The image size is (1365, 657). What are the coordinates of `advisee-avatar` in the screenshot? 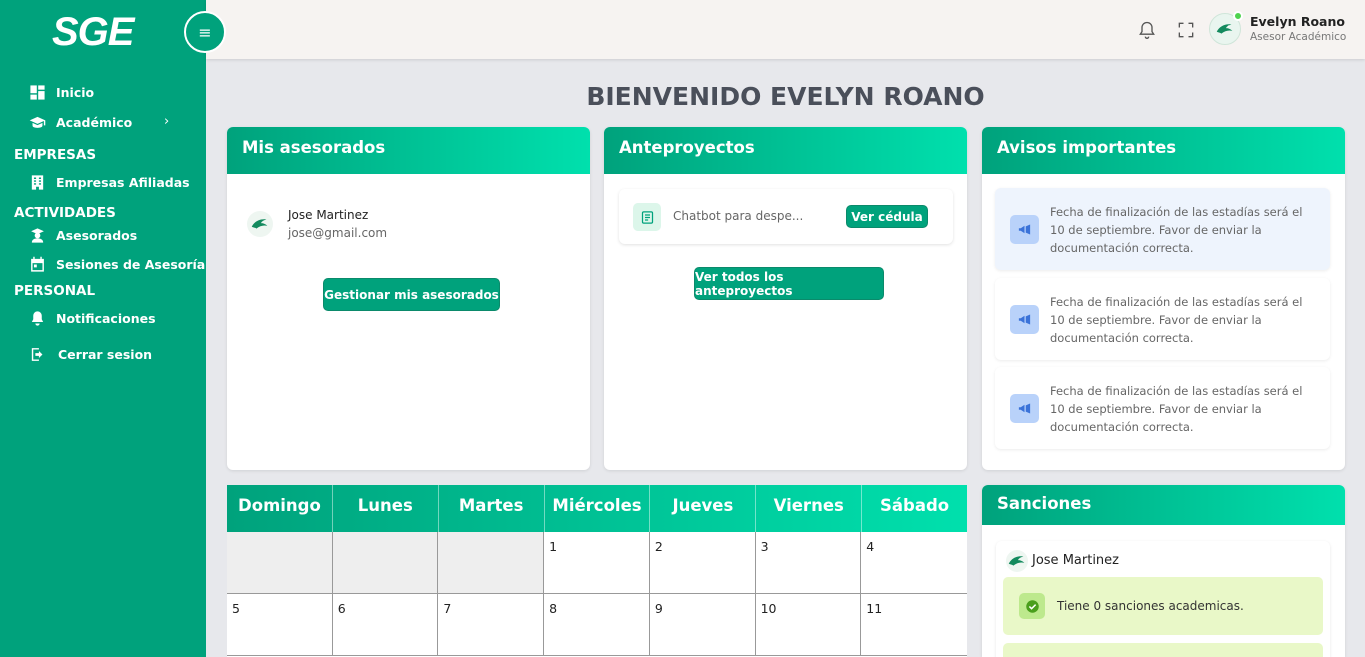 It's located at (260, 224).